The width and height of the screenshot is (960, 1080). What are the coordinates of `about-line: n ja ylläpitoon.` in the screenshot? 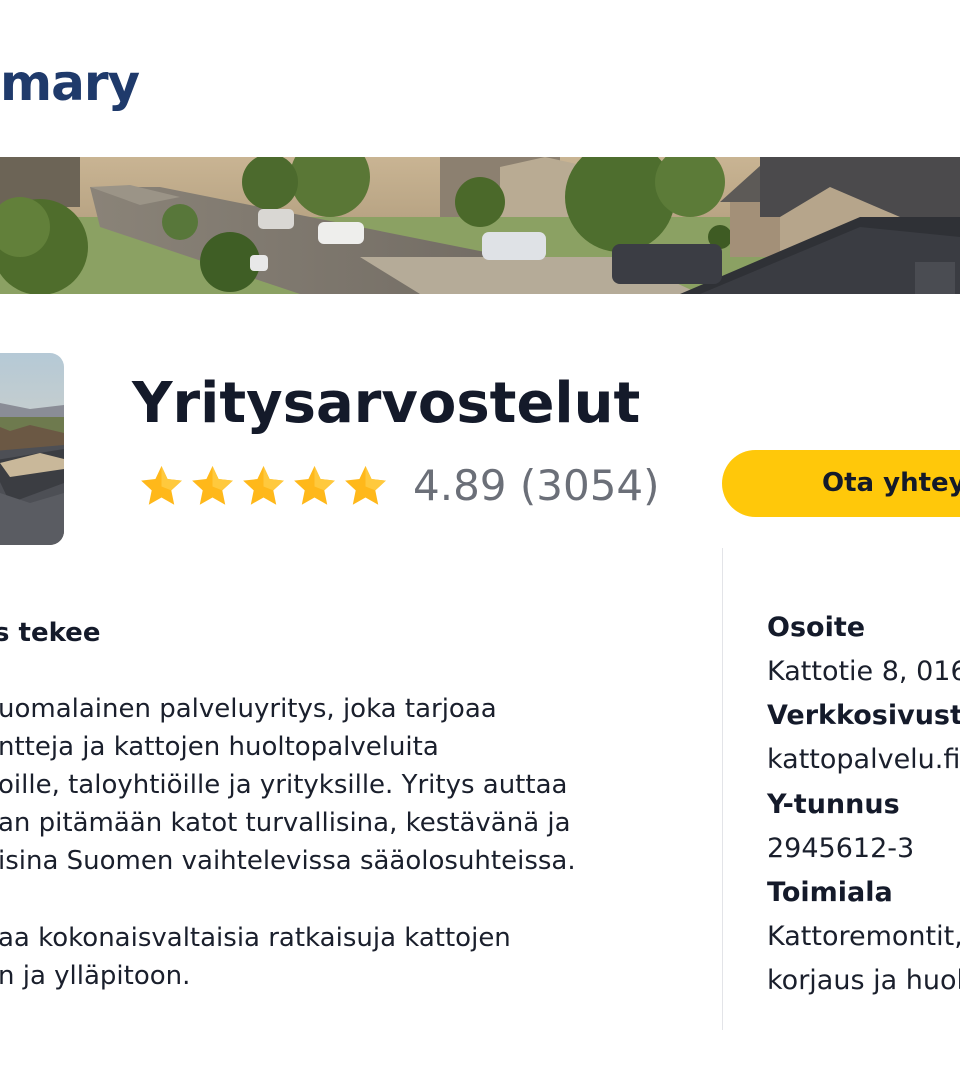 It's located at (95, 976).